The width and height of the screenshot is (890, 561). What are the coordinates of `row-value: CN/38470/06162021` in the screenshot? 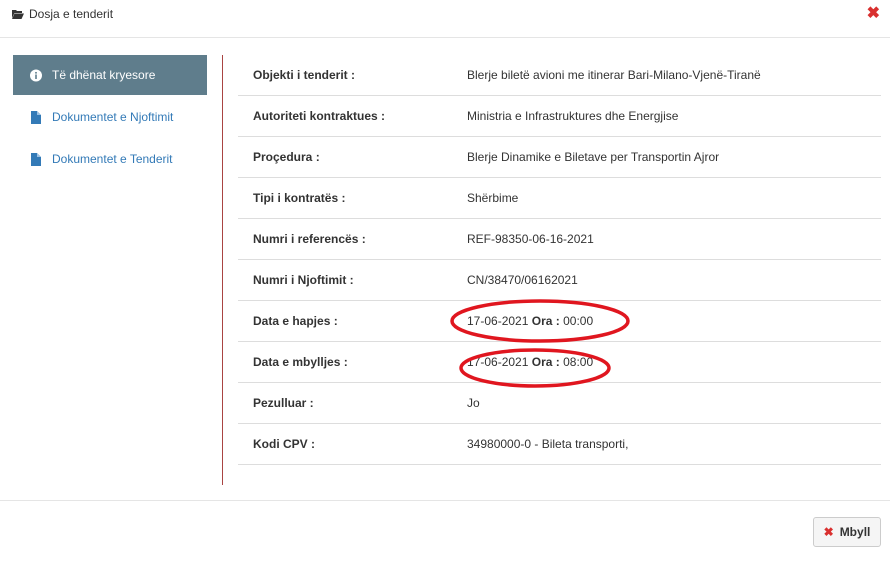 It's located at (522, 280).